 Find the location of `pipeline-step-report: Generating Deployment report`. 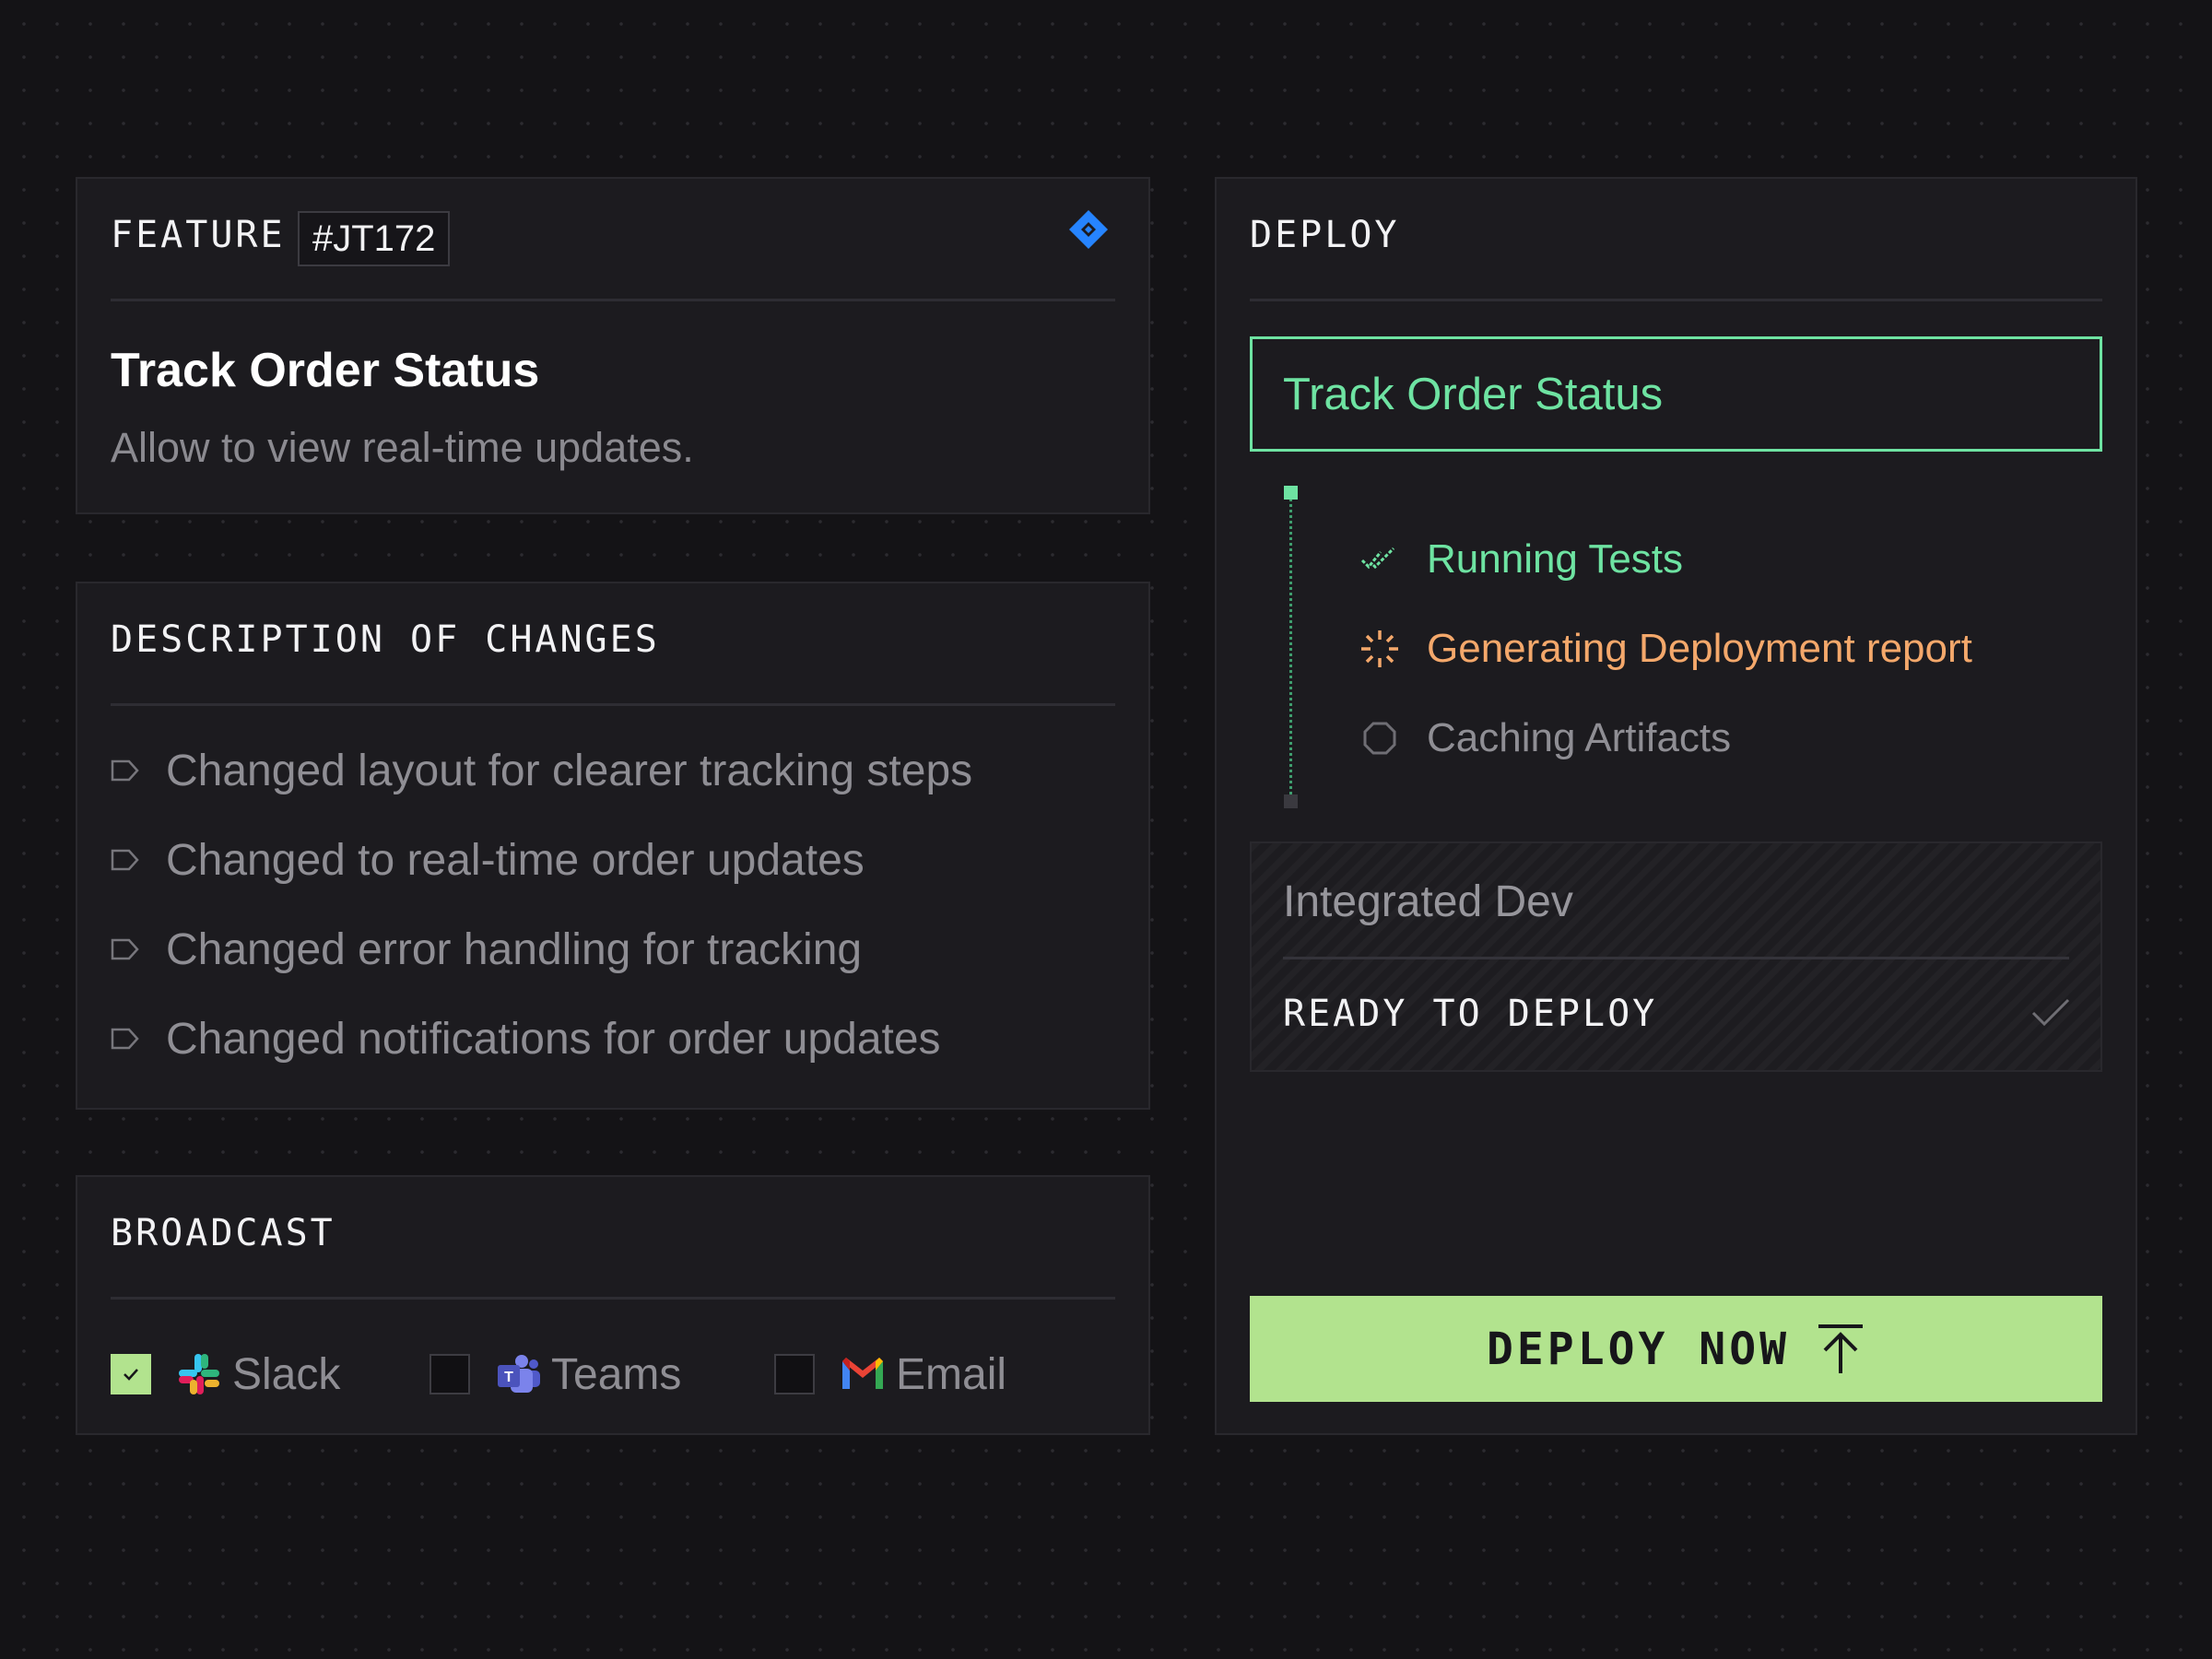

pipeline-step-report: Generating Deployment report is located at coordinates (1665, 649).